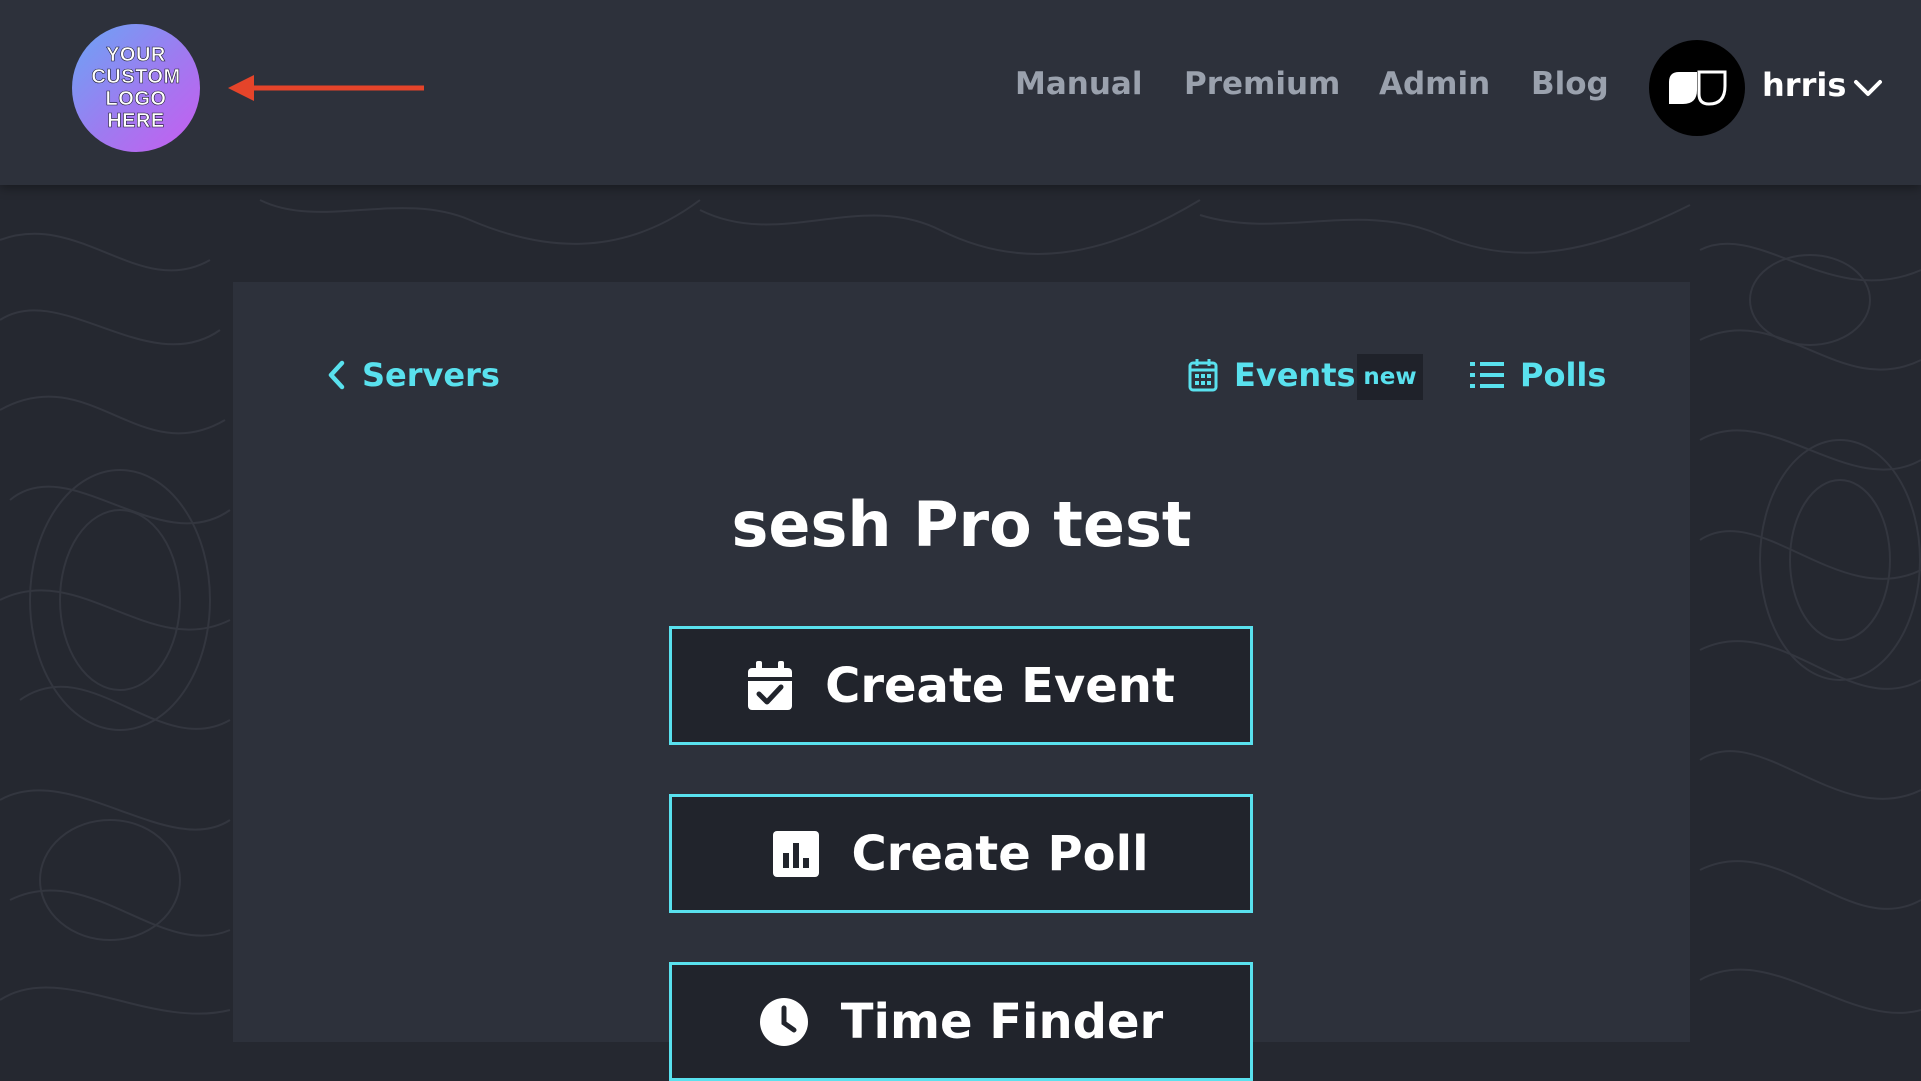 The image size is (1921, 1081). I want to click on back-to-servers-link: Servers, so click(413, 375).